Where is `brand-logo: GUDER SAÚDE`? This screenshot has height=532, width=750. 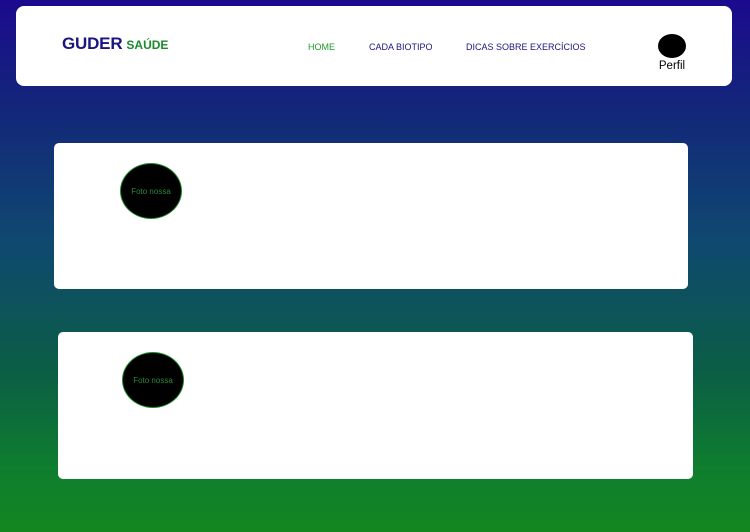
brand-logo: GUDER SAÚDE is located at coordinates (115, 44).